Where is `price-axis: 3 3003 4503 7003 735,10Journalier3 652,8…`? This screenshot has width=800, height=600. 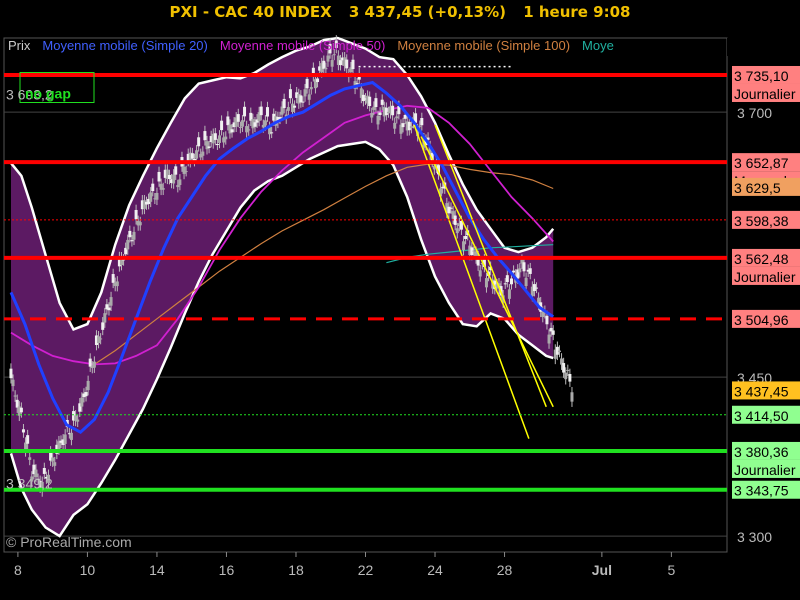
price-axis: 3 3003 4503 7003 735,10Journalier3 652,8… is located at coordinates (764, 312).